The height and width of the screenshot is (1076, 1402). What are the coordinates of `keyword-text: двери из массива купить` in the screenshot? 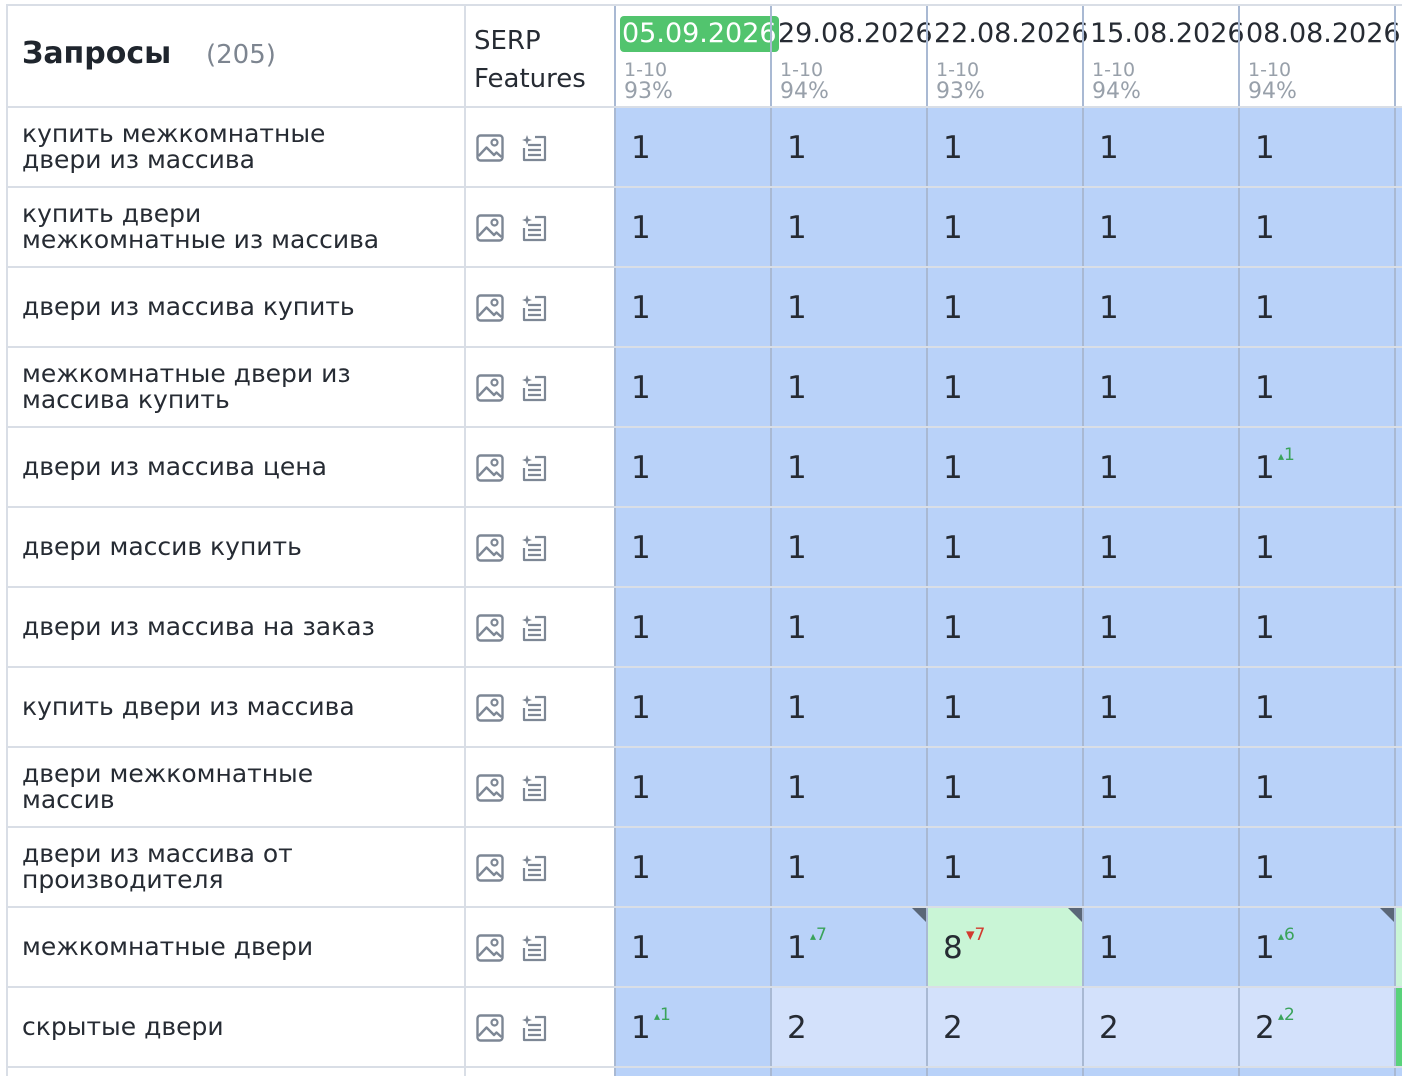 It's located at (188, 307).